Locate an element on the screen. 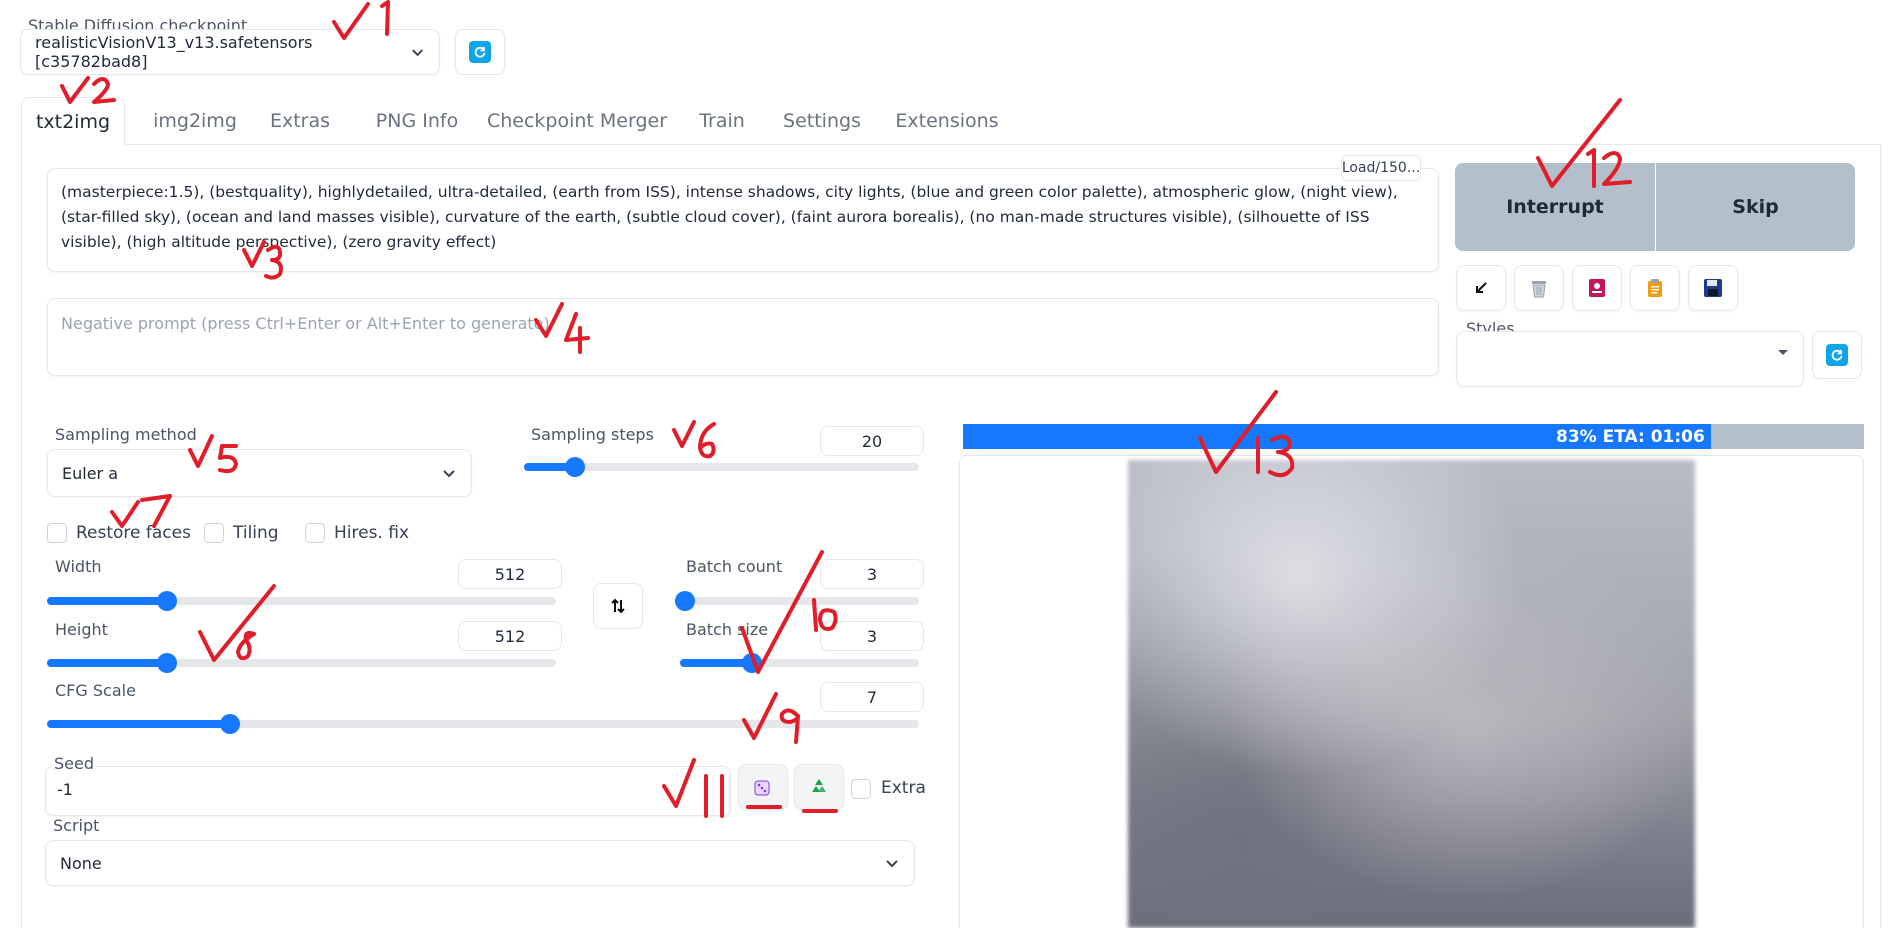 The width and height of the screenshot is (1893, 928). save-style-button is located at coordinates (1713, 288).